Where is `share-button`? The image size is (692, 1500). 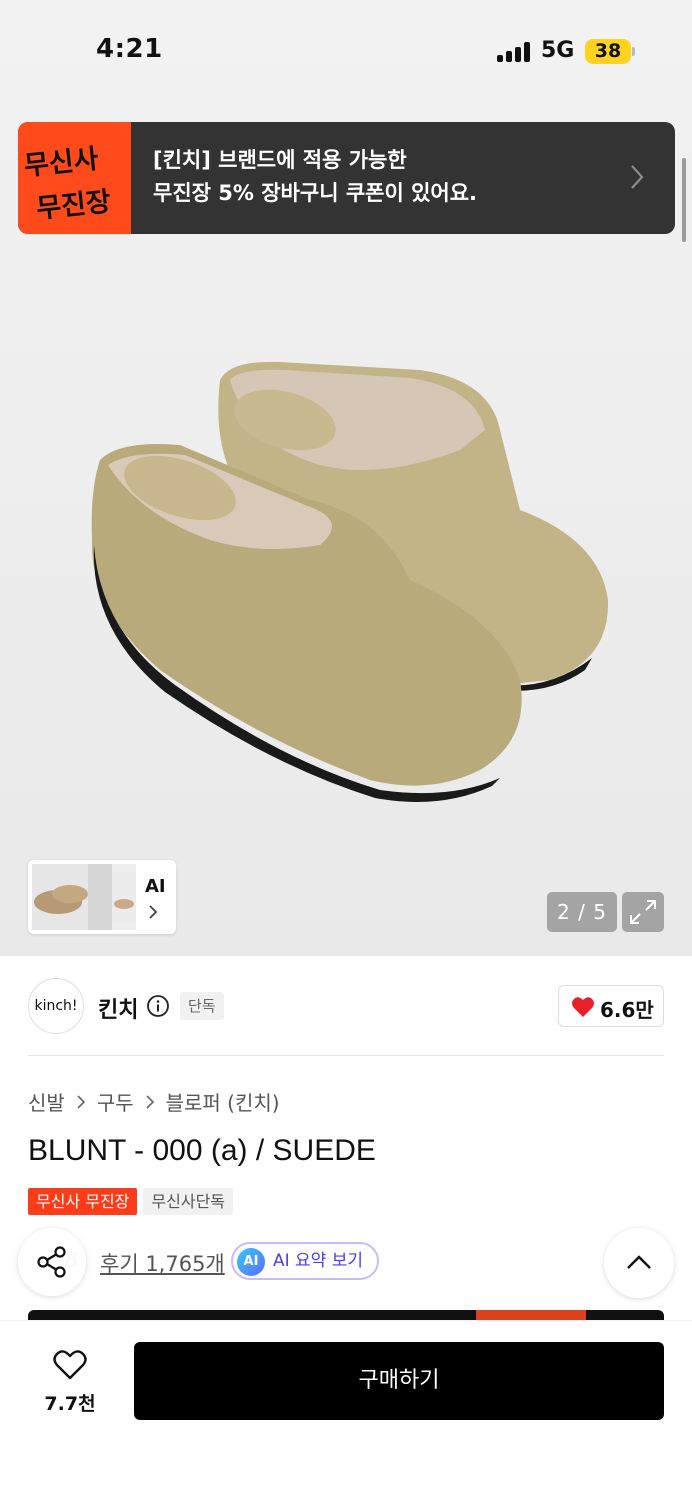 share-button is located at coordinates (52, 1262).